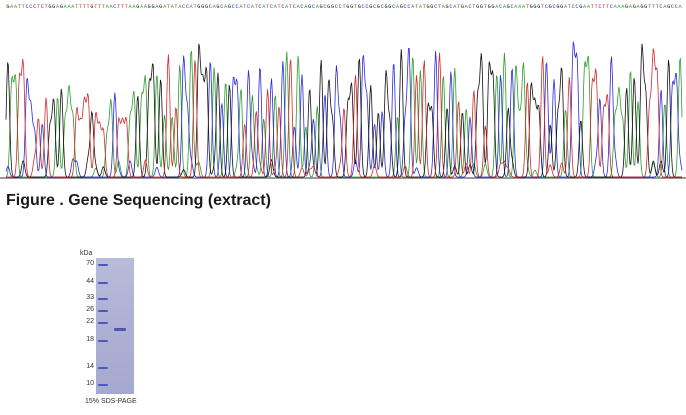 The width and height of the screenshot is (686, 415). Describe the element at coordinates (86, 253) in the screenshot. I see `kda-unit-label: kDa` at that location.